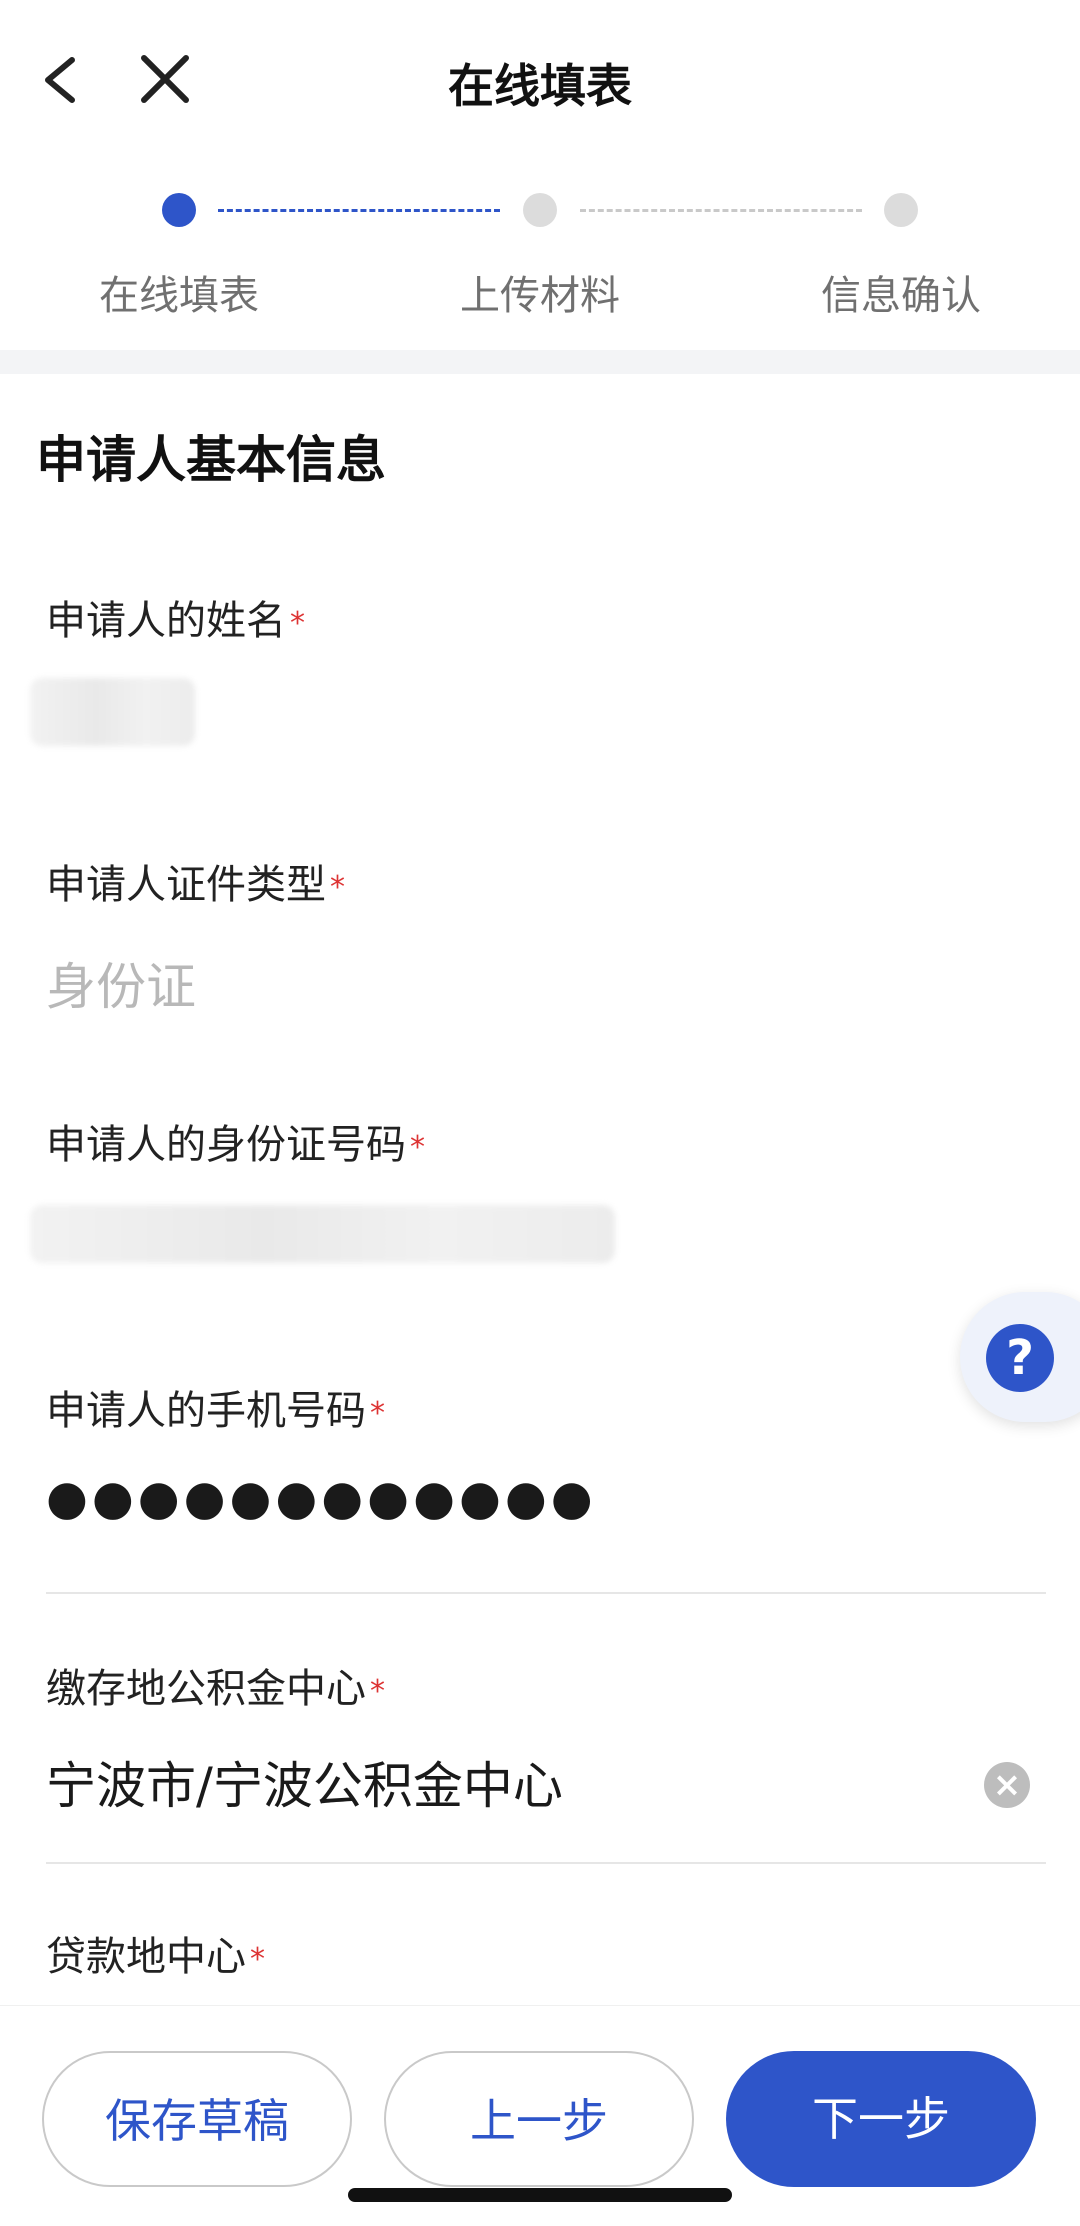 This screenshot has height=2226, width=1080. Describe the element at coordinates (546, 1953) in the screenshot. I see `field-loan-center: 贷款地中心 *` at that location.